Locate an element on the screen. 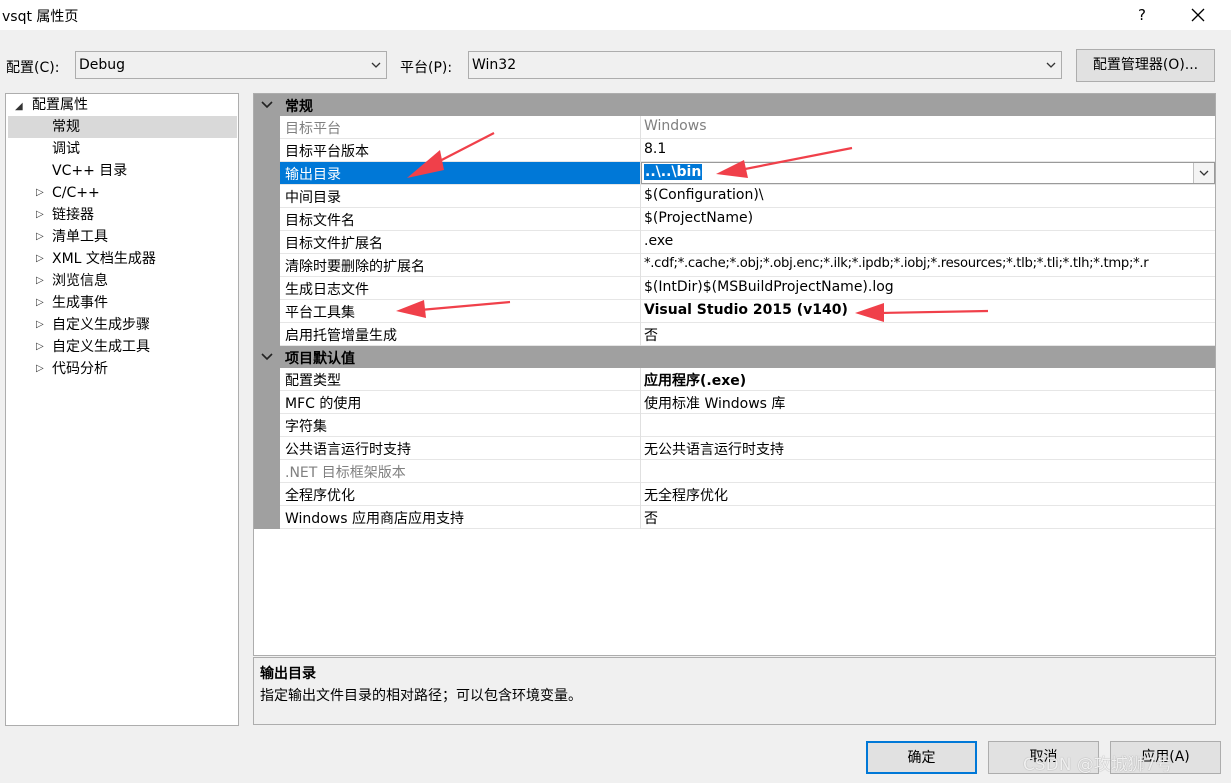  tree-item-debugging: 调试 is located at coordinates (66, 149).